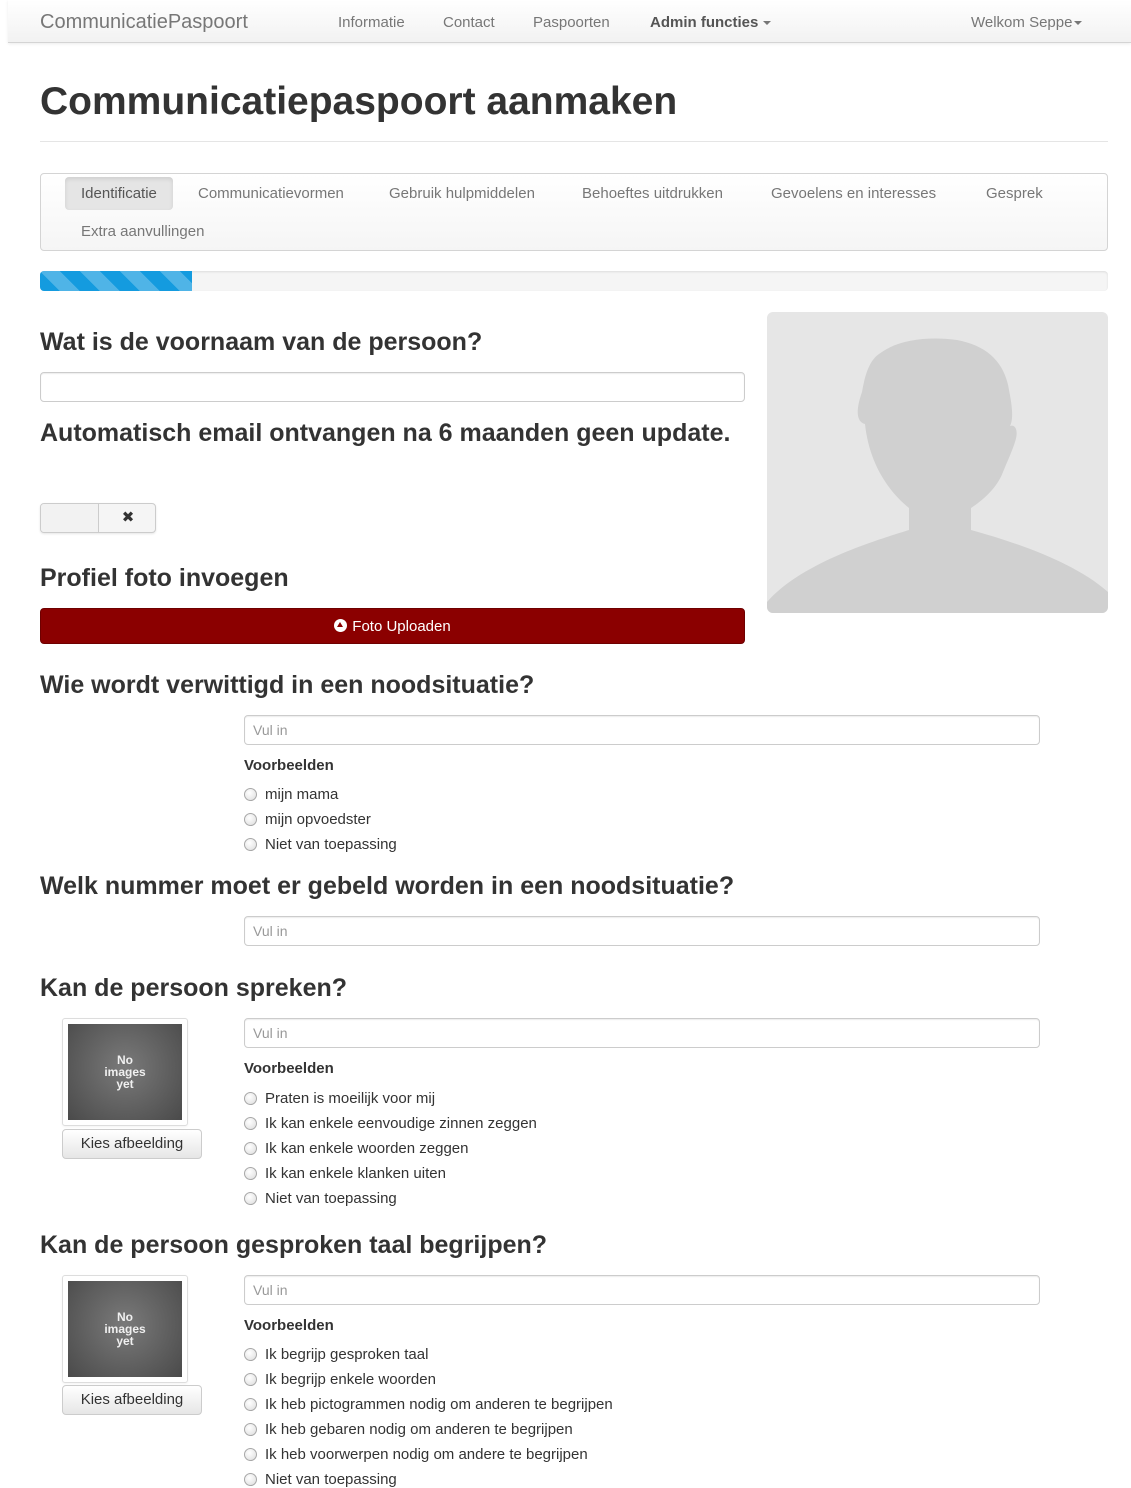  I want to click on close-icon: ✖, so click(128, 517).